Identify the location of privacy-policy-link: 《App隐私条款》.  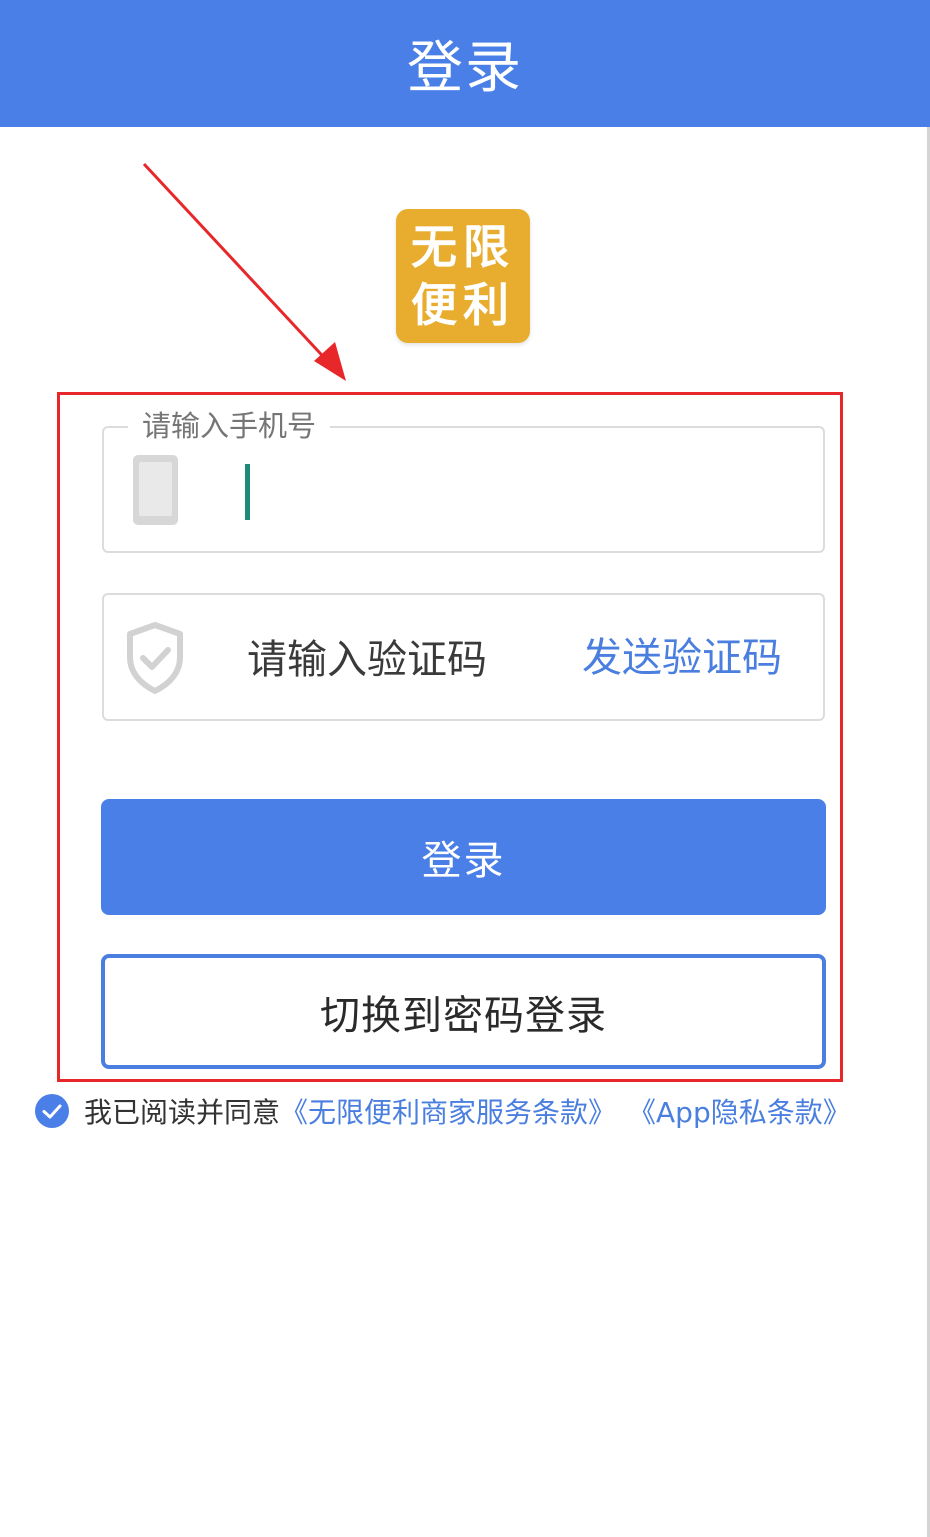
(739, 1111).